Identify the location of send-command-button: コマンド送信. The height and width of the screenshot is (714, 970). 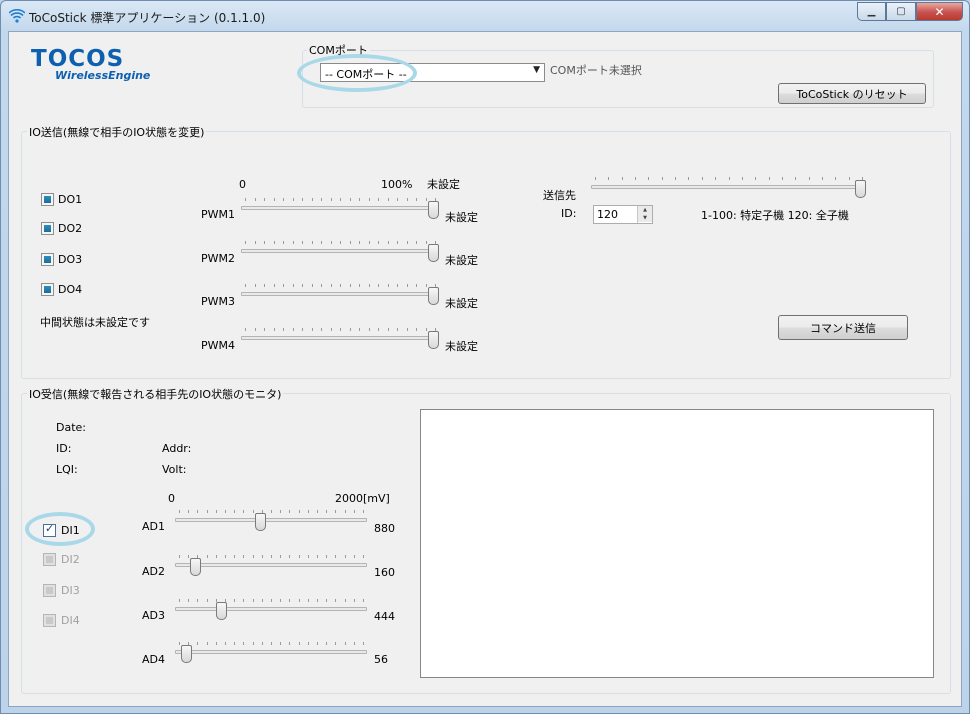
(843, 327).